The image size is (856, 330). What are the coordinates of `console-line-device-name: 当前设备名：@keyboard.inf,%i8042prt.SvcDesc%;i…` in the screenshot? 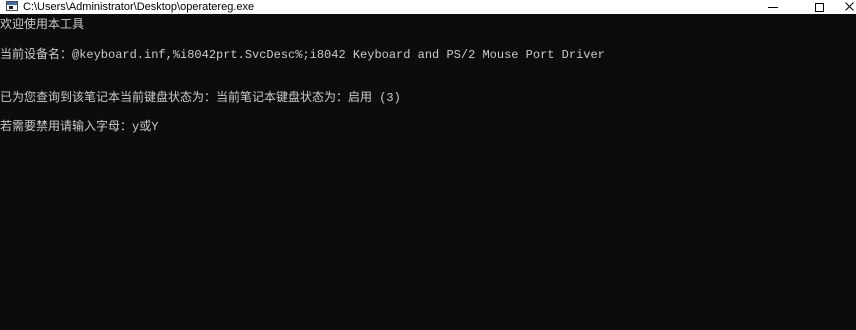 It's located at (302, 55).